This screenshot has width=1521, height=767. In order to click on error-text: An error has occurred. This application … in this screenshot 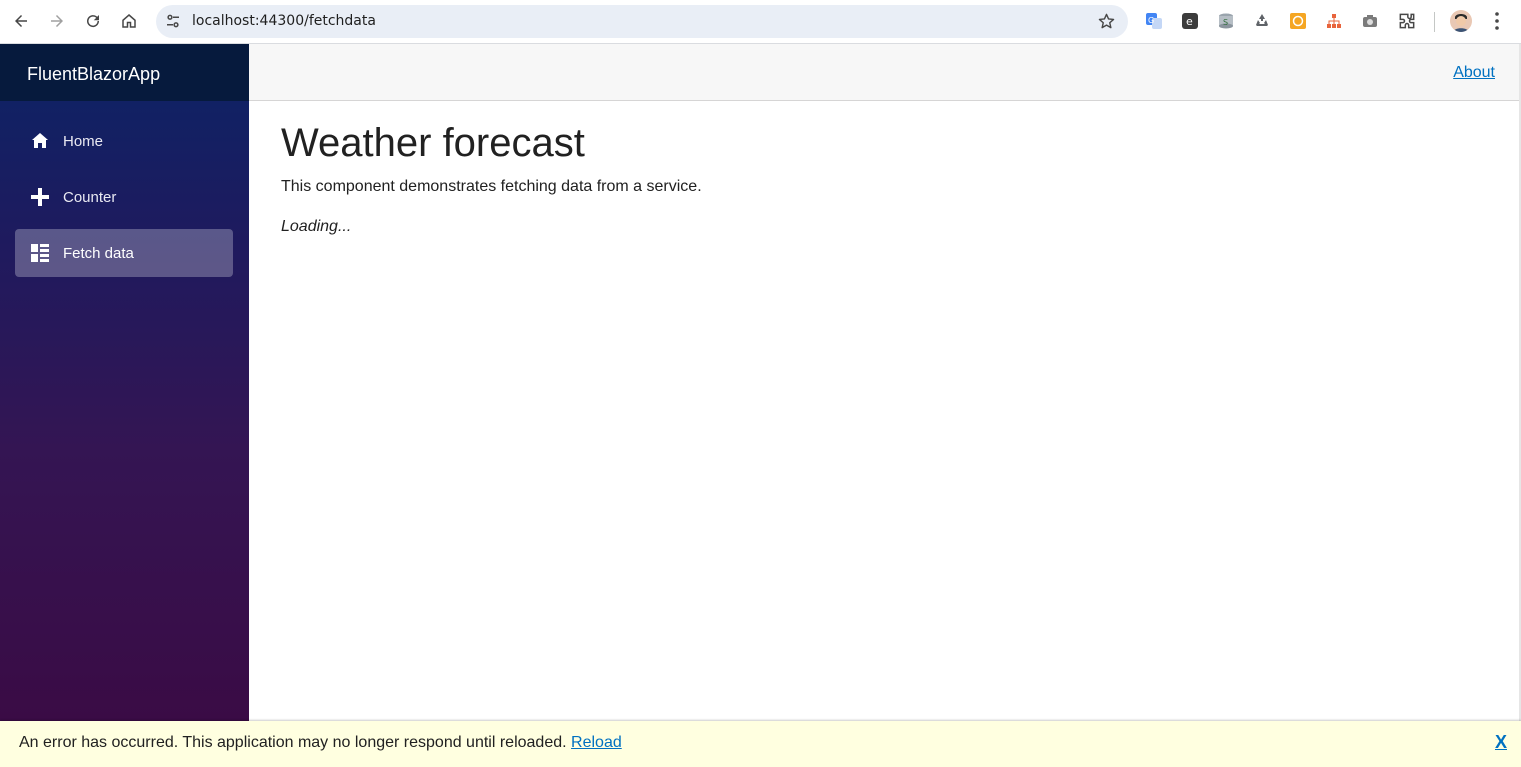, I will do `click(293, 742)`.